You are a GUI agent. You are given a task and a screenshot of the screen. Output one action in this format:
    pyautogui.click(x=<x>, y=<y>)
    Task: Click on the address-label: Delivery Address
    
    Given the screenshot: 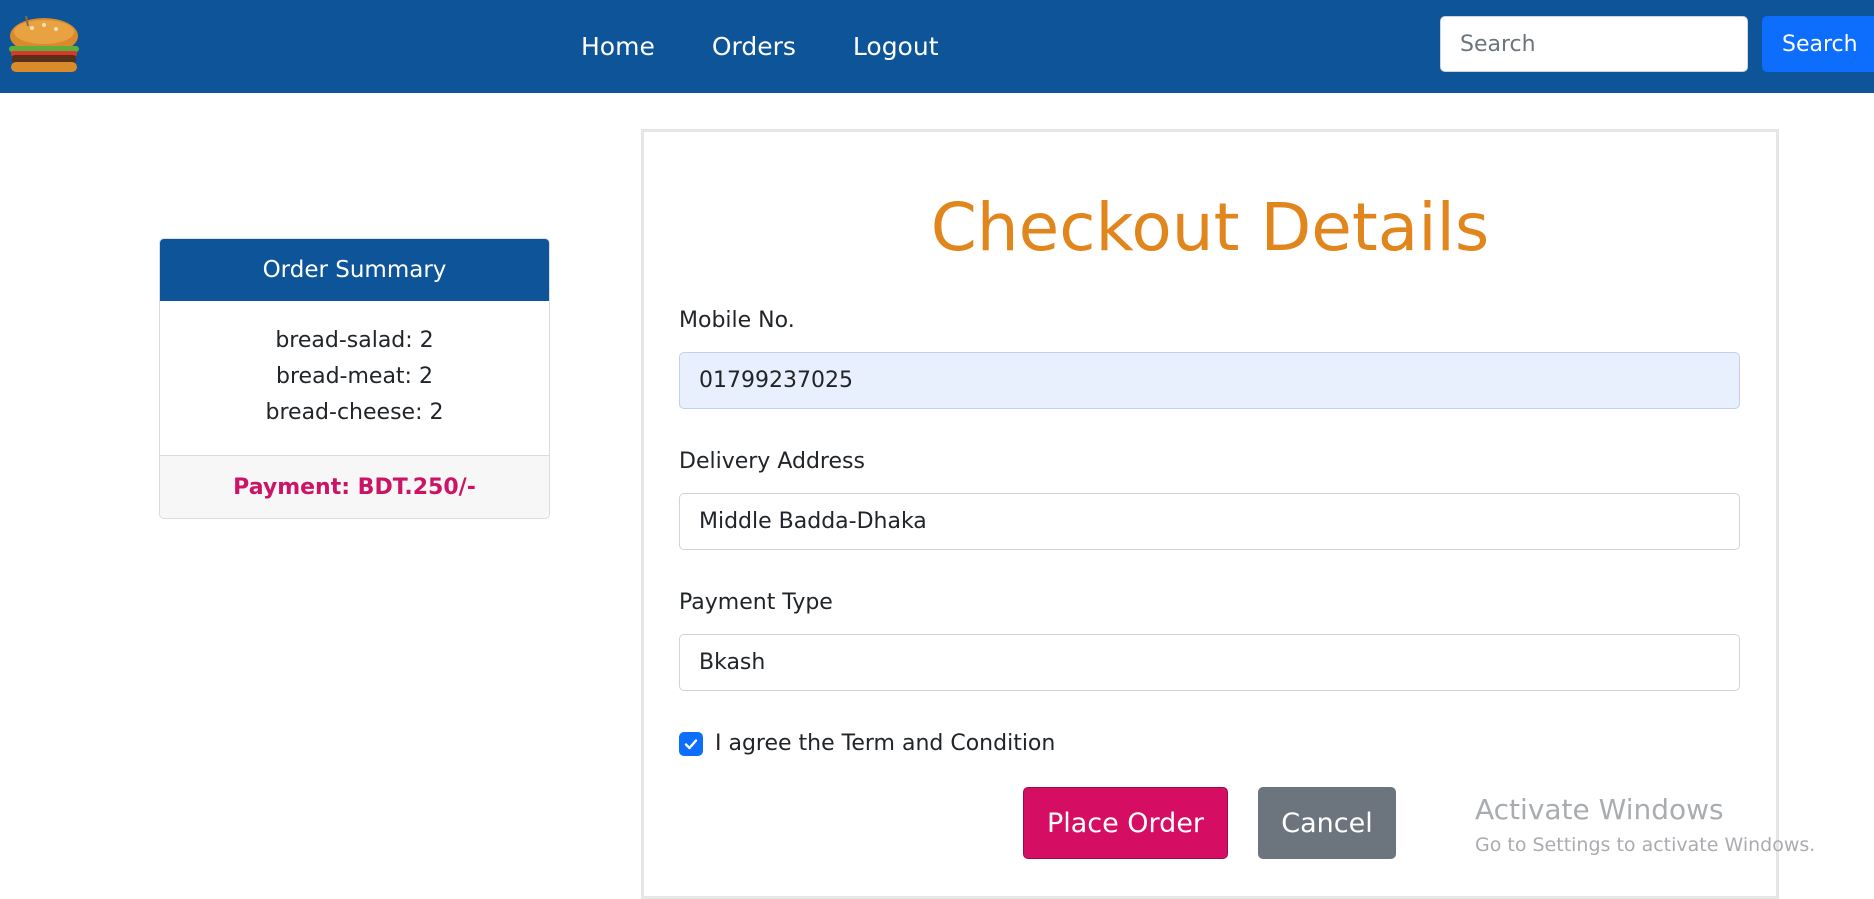 What is the action you would take?
    pyautogui.click(x=772, y=461)
    